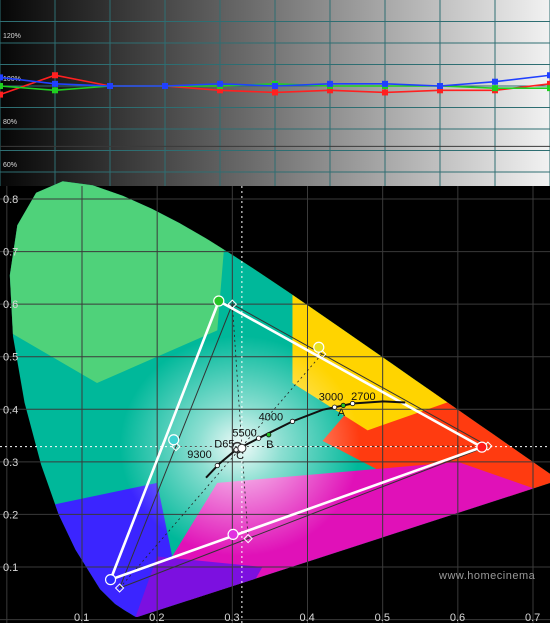 The width and height of the screenshot is (550, 623). What do you see at coordinates (156, 617) in the screenshot?
I see `cie-x-tick-label: 0.2` at bounding box center [156, 617].